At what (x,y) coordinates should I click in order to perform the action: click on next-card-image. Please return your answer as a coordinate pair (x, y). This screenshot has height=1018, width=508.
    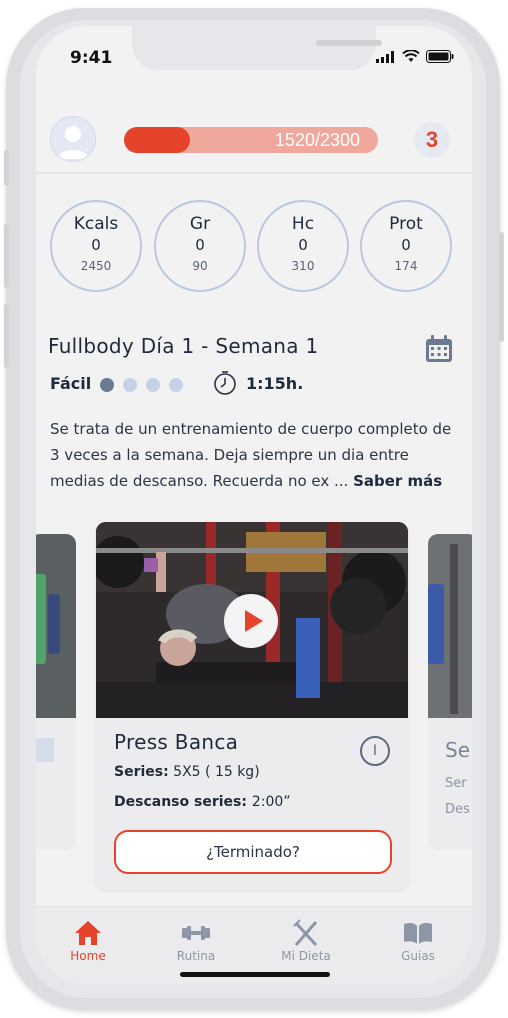
    Looking at the image, I should click on (450, 626).